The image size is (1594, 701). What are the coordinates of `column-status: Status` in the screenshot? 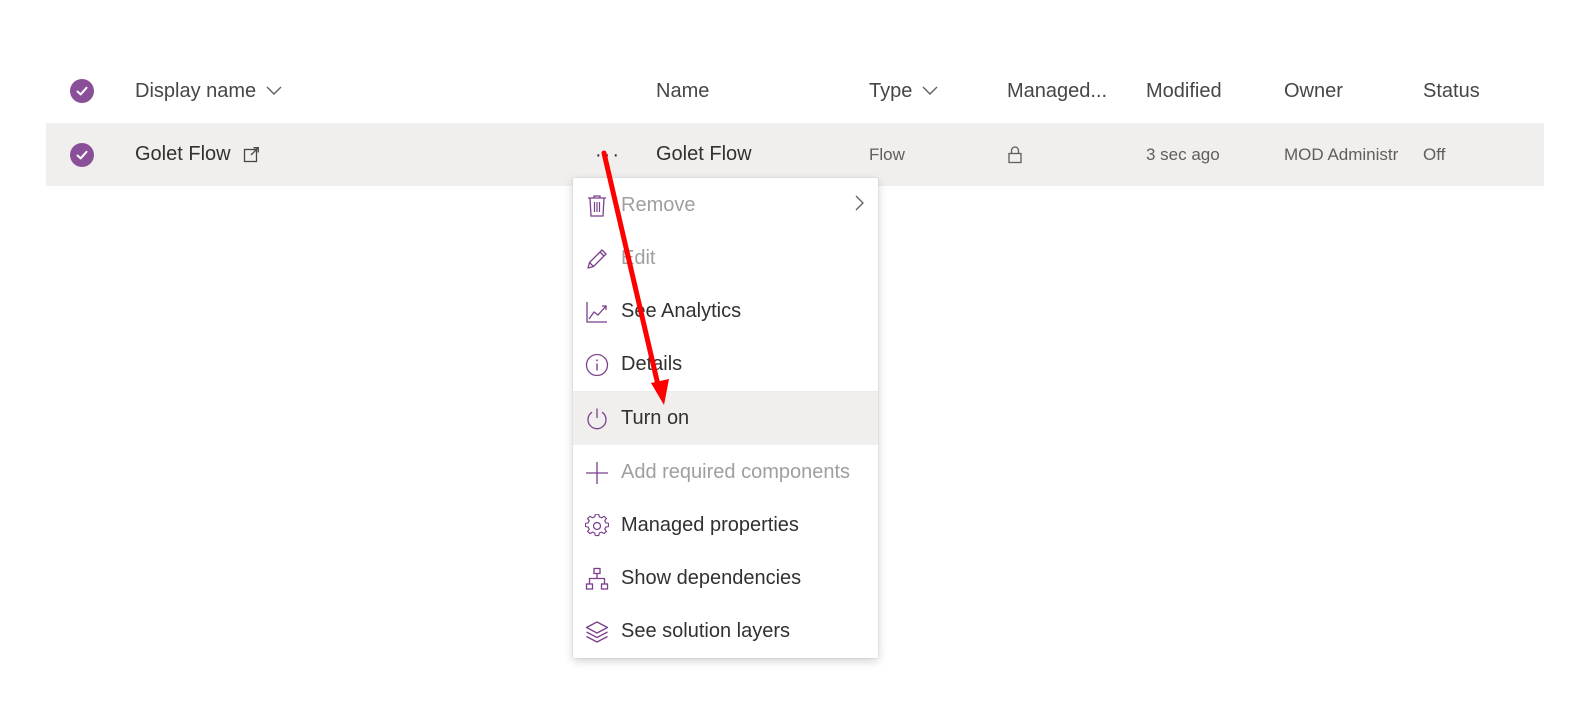 It's located at (1451, 91).